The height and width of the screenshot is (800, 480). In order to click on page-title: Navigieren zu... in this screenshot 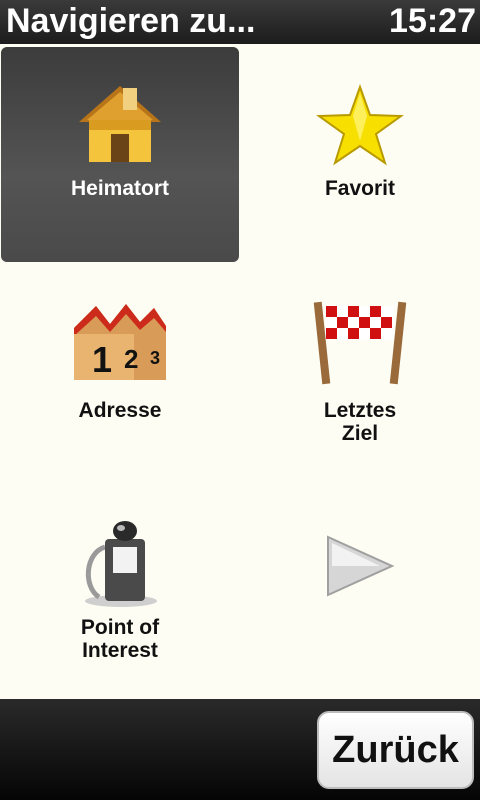, I will do `click(131, 21)`.